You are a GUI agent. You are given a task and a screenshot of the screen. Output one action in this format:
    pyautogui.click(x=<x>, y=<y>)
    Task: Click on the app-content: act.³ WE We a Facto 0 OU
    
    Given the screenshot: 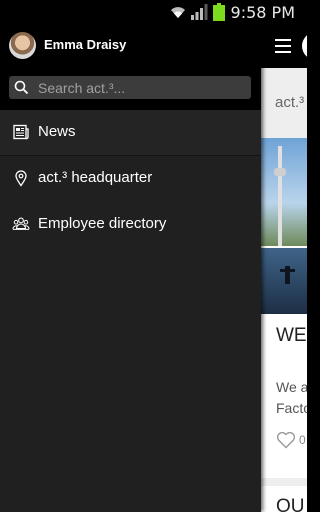 What is the action you would take?
    pyautogui.click(x=284, y=268)
    